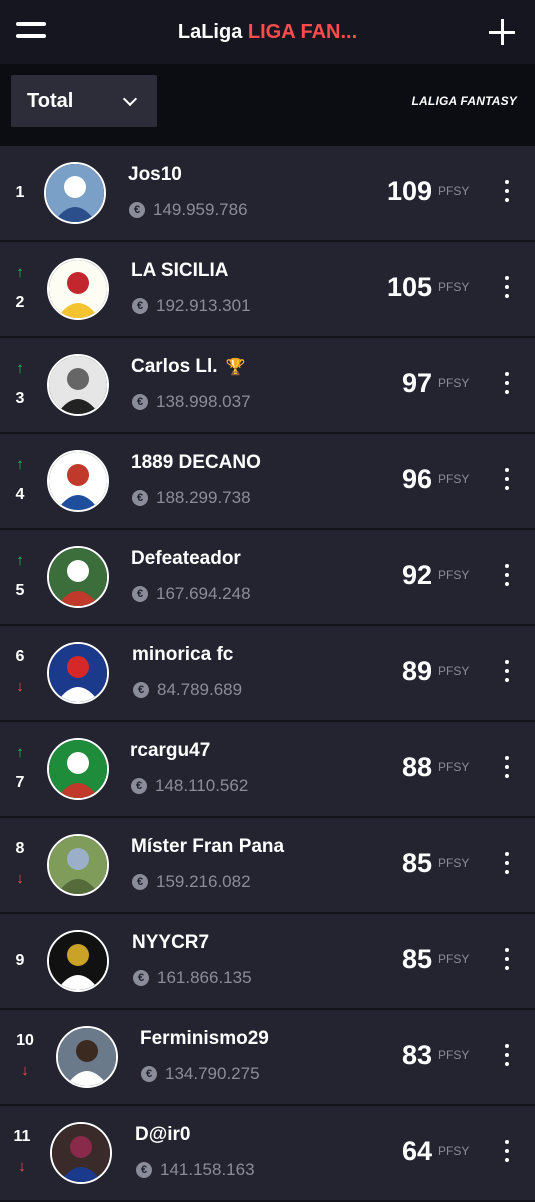 The width and height of the screenshot is (535, 1202). I want to click on team-value: € 134.790.275, so click(200, 1074).